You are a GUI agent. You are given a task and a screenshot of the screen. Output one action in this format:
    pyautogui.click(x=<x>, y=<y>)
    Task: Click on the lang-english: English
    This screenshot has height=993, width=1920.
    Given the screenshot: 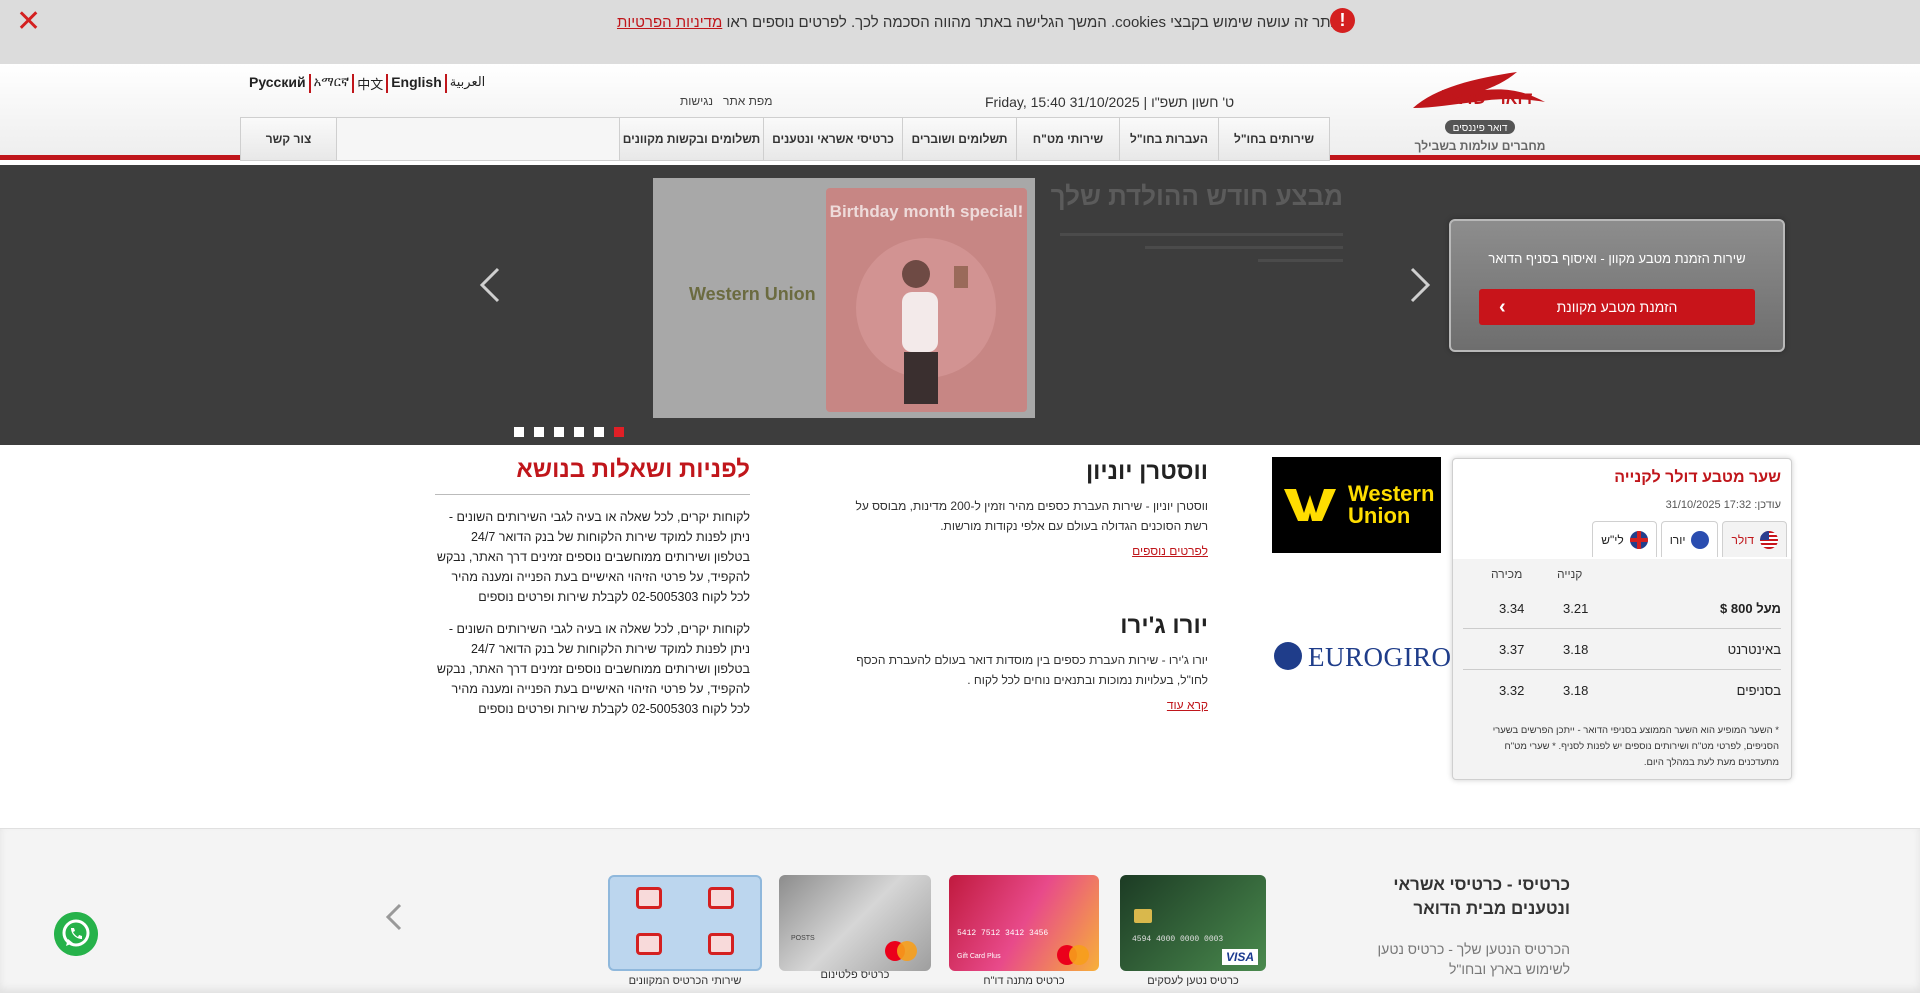 What is the action you would take?
    pyautogui.click(x=415, y=83)
    